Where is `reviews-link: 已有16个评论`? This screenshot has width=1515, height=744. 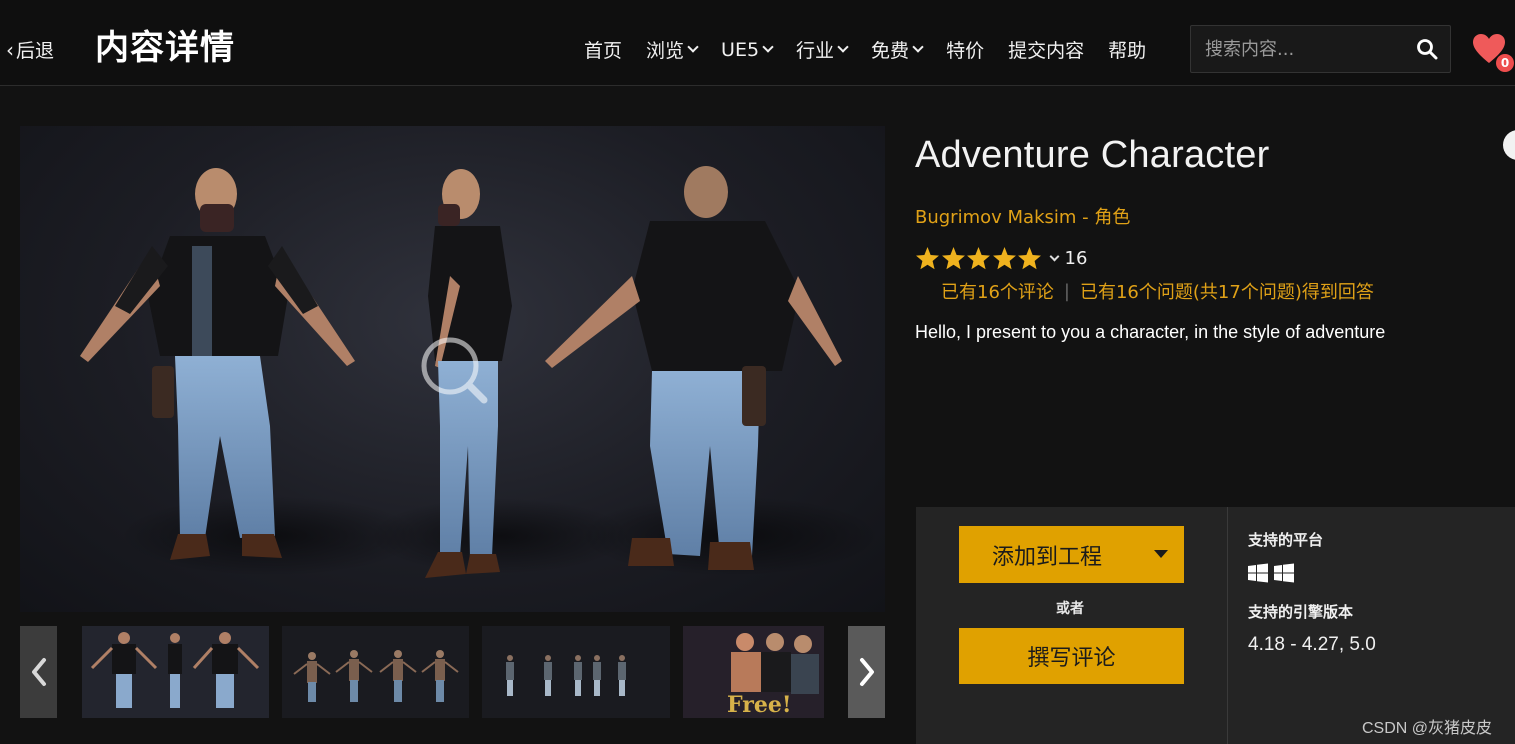
reviews-link: 已有16个评论 is located at coordinates (997, 291).